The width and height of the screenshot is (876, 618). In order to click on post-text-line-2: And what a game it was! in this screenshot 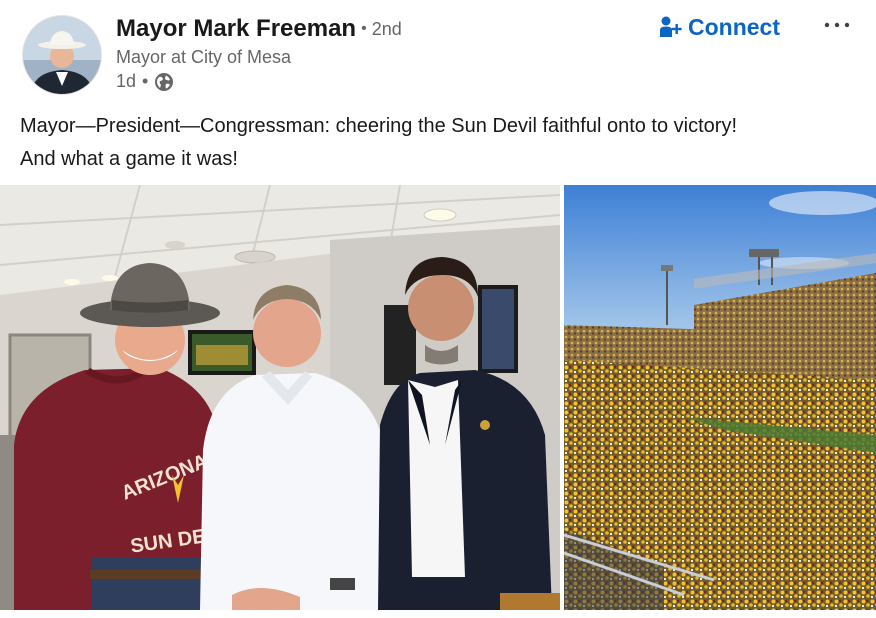, I will do `click(129, 159)`.